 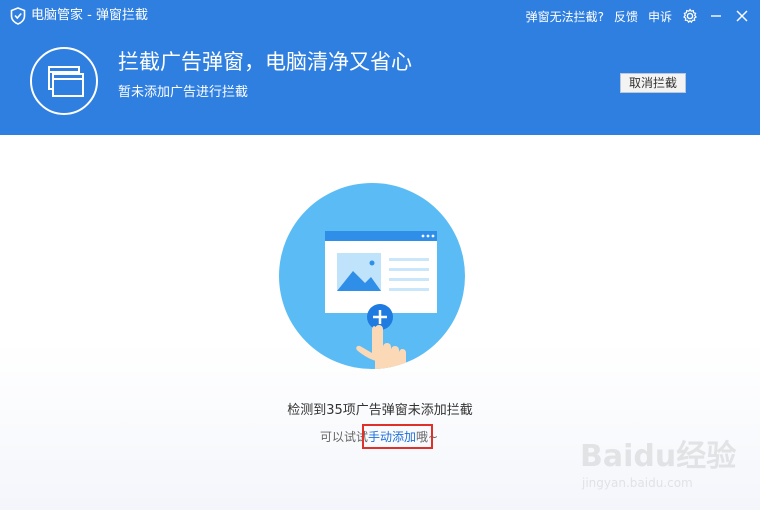 What do you see at coordinates (265, 62) in the screenshot?
I see `hero-title: 拦截广告弹窗，电脑清净又省心` at bounding box center [265, 62].